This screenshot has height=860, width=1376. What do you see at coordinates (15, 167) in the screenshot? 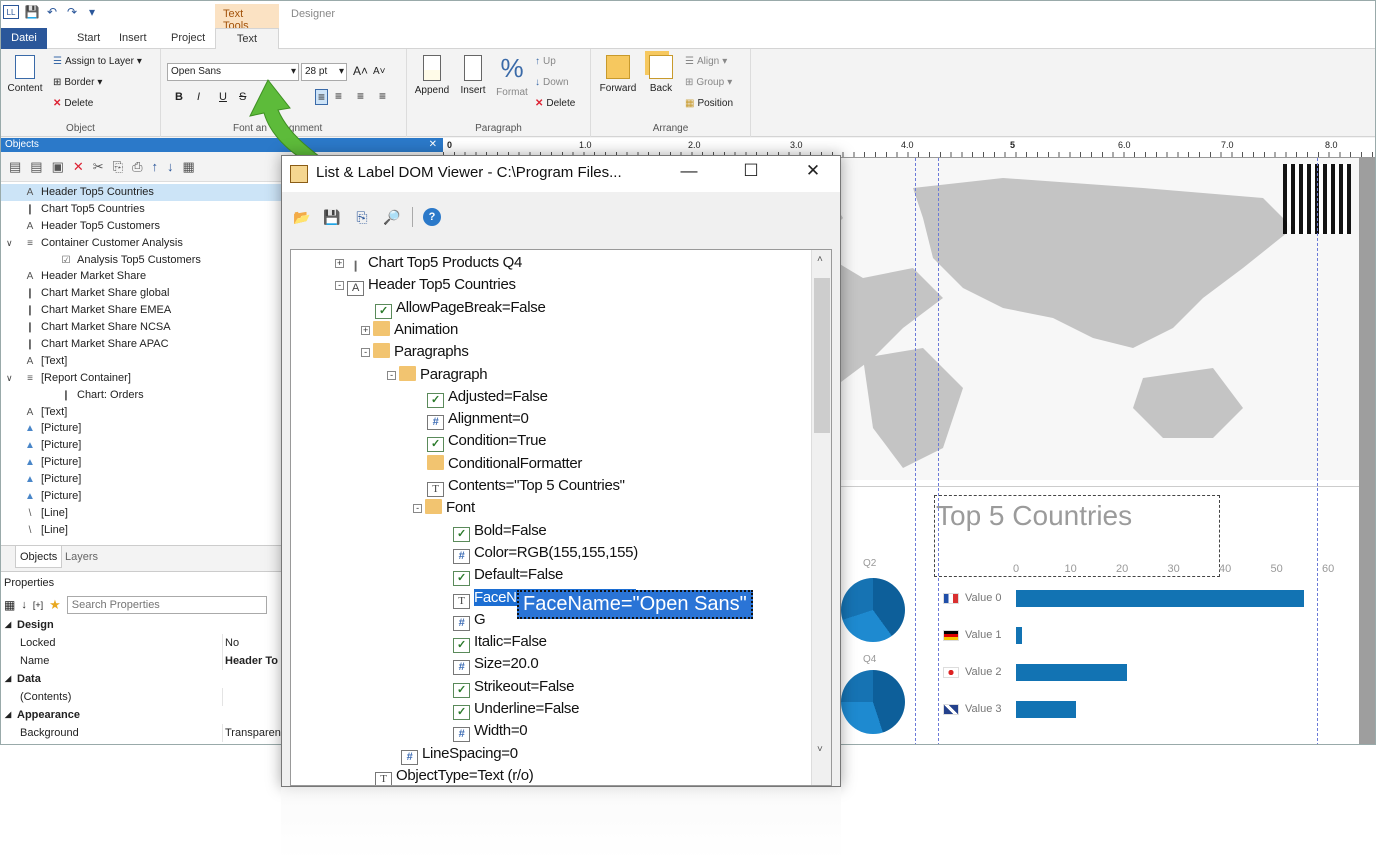
I see `expand-all-icon: ▤` at bounding box center [15, 167].